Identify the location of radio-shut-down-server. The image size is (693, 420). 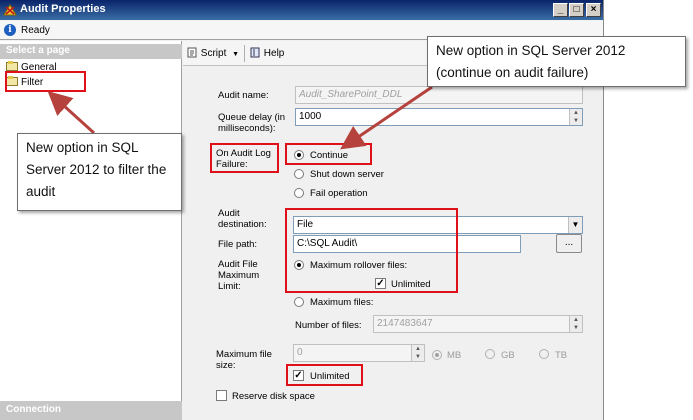
(299, 174).